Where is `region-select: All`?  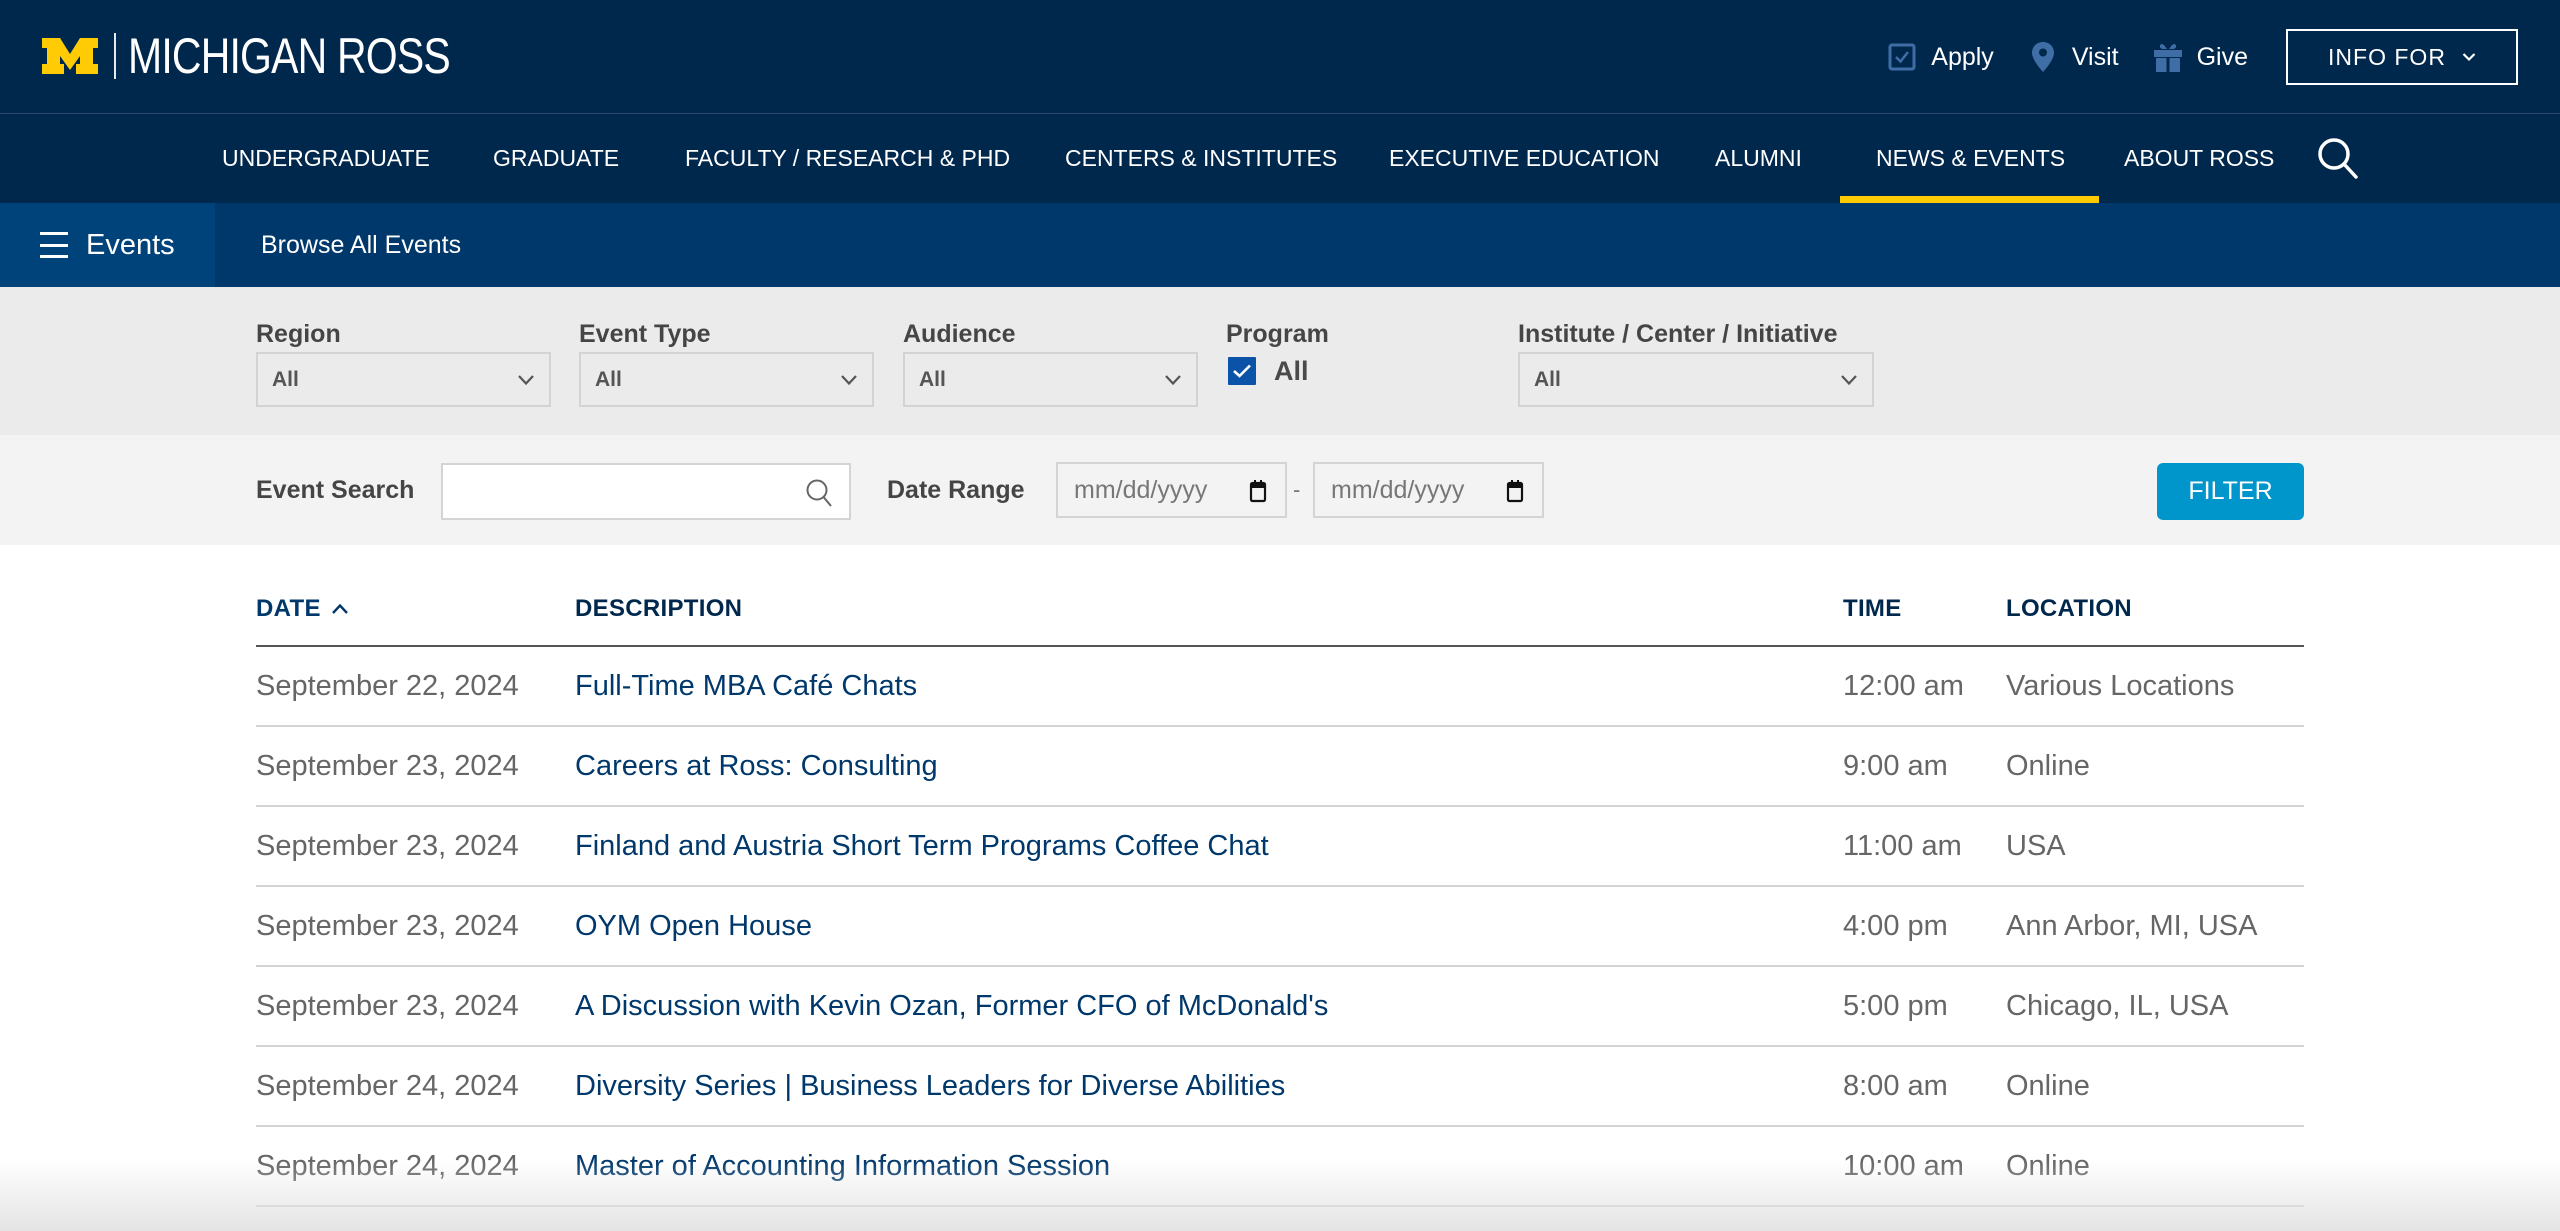 region-select: All is located at coordinates (403, 379).